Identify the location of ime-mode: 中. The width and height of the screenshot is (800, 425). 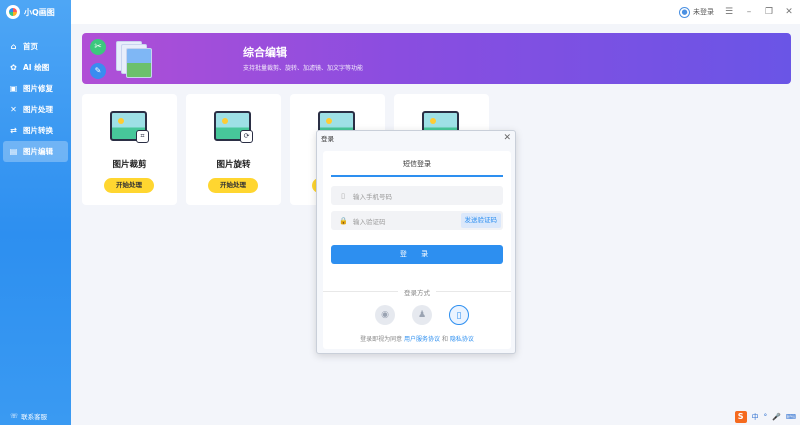
(755, 417).